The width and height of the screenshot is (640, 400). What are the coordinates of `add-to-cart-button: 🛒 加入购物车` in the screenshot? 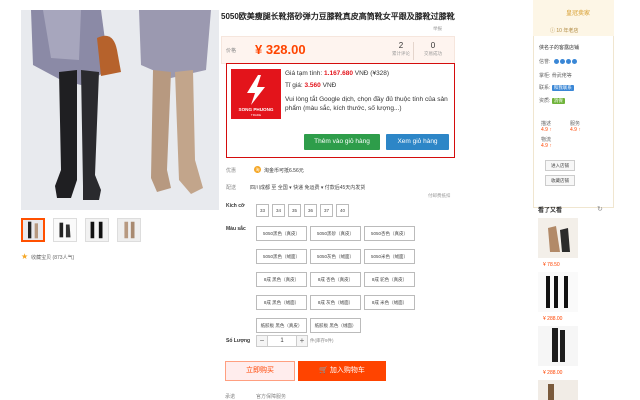 It's located at (342, 371).